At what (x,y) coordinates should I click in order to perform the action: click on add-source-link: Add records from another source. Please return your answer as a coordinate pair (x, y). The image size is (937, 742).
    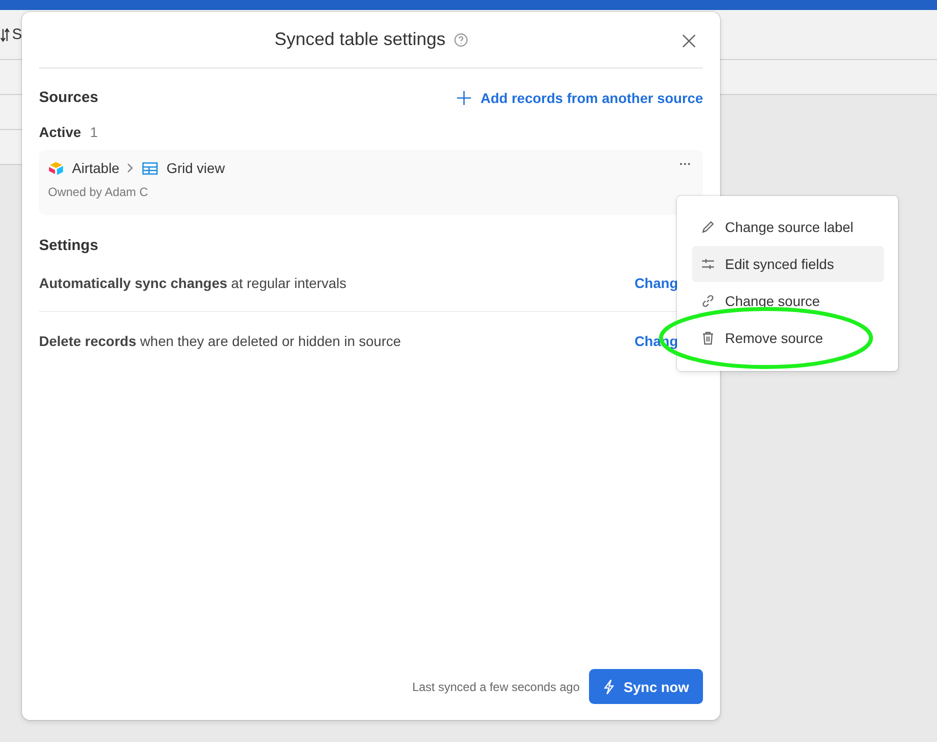
    Looking at the image, I should click on (579, 98).